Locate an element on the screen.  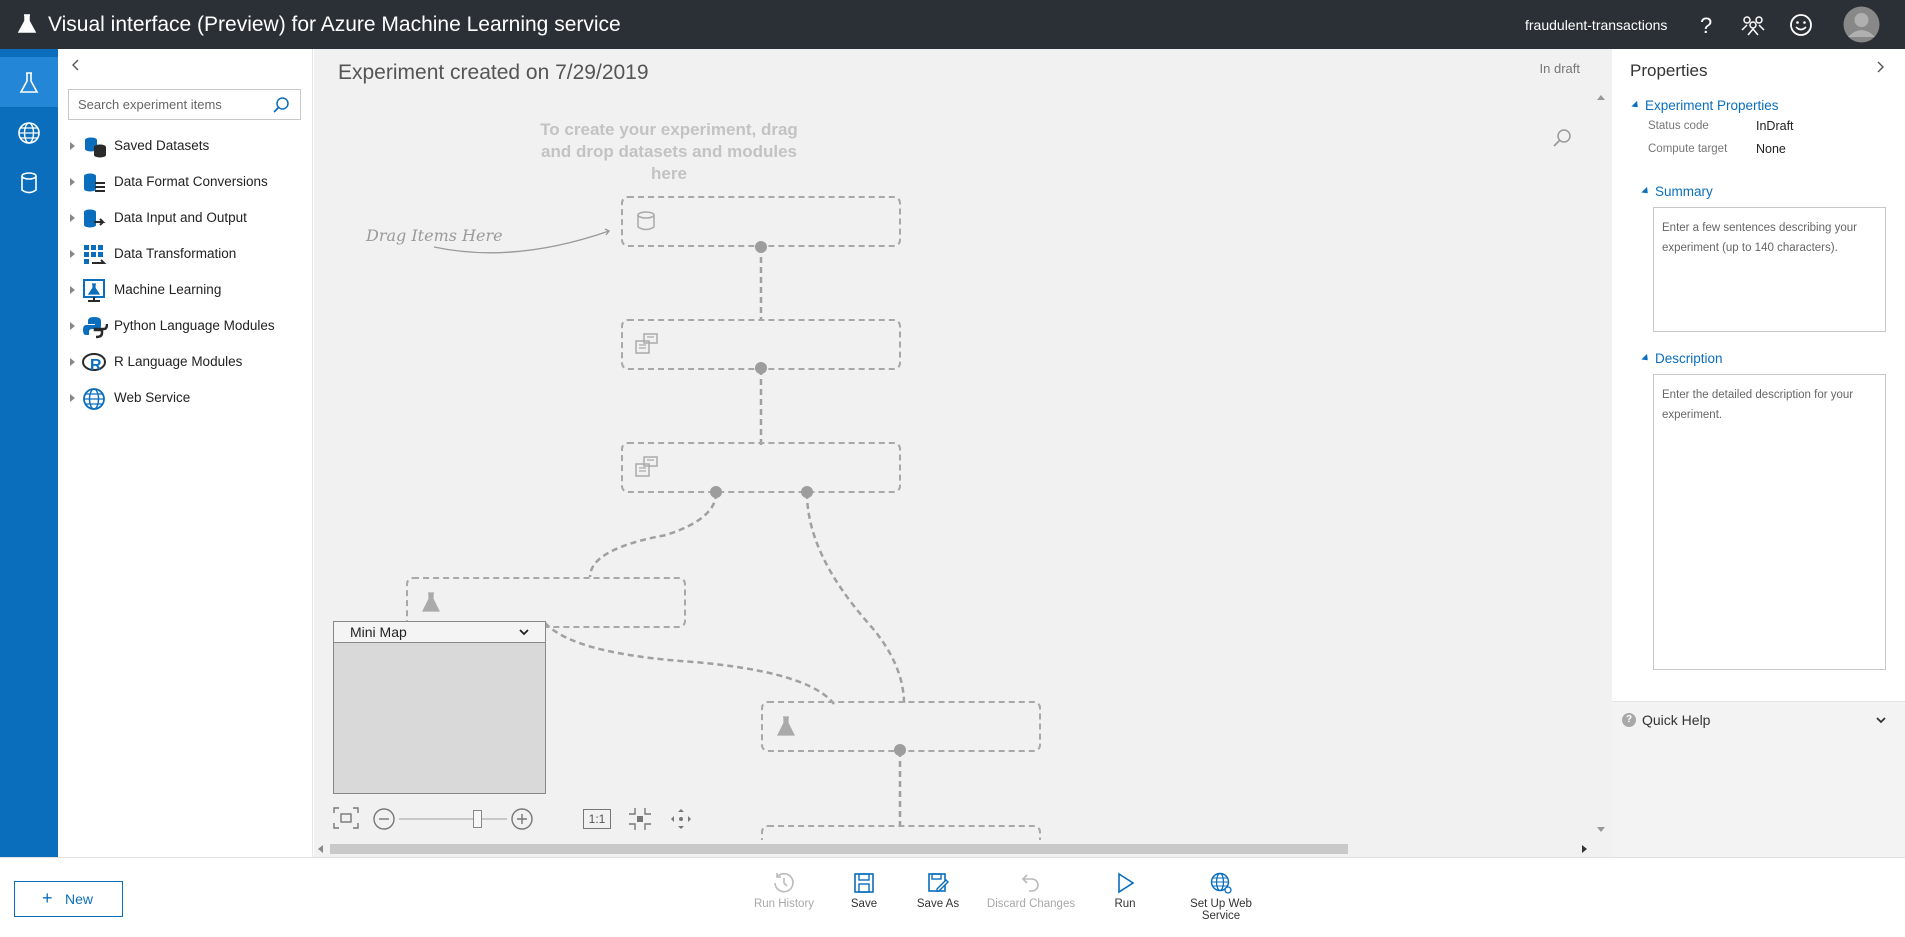
help-icon: ? is located at coordinates (1706, 25).